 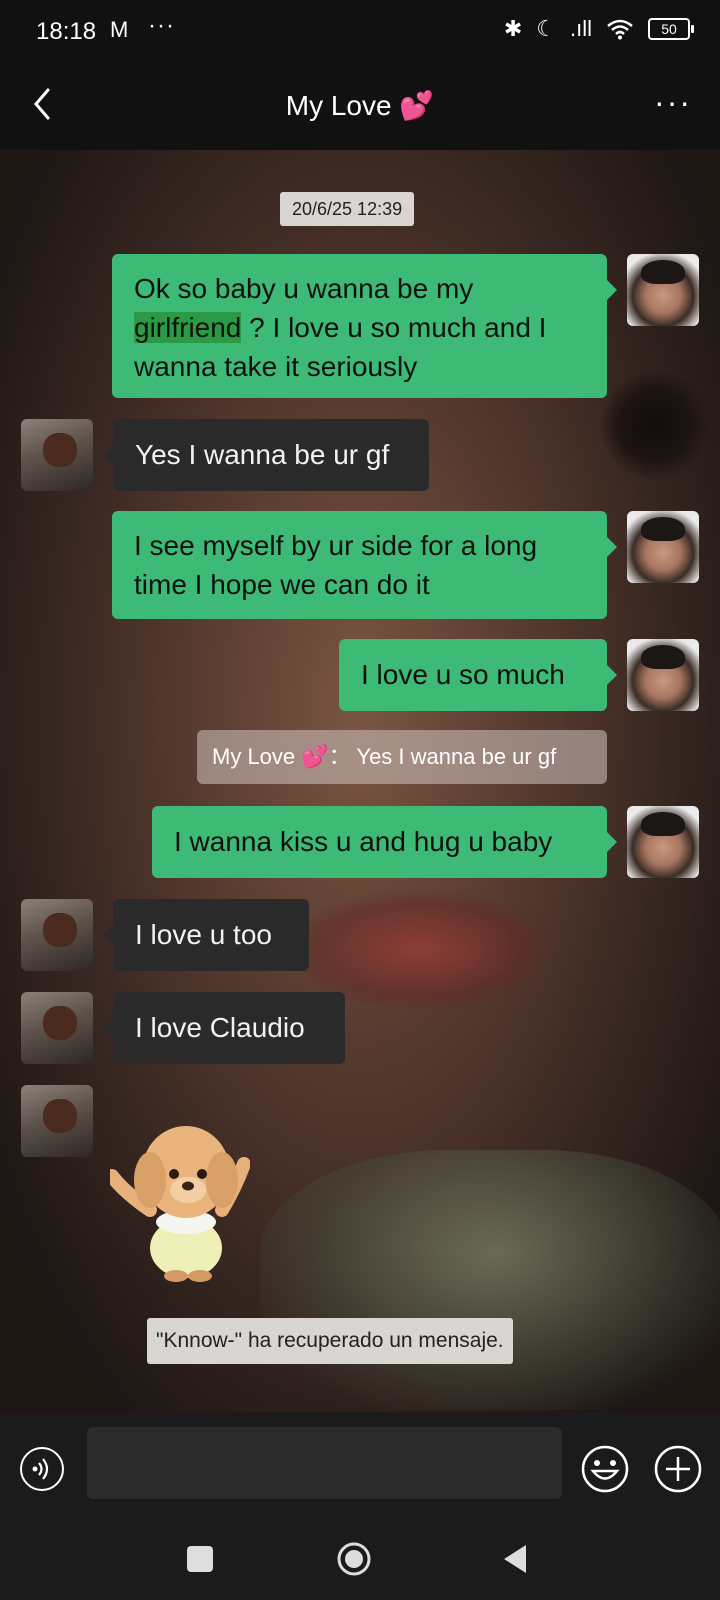 I want to click on voice-icon, so click(x=42, y=1469).